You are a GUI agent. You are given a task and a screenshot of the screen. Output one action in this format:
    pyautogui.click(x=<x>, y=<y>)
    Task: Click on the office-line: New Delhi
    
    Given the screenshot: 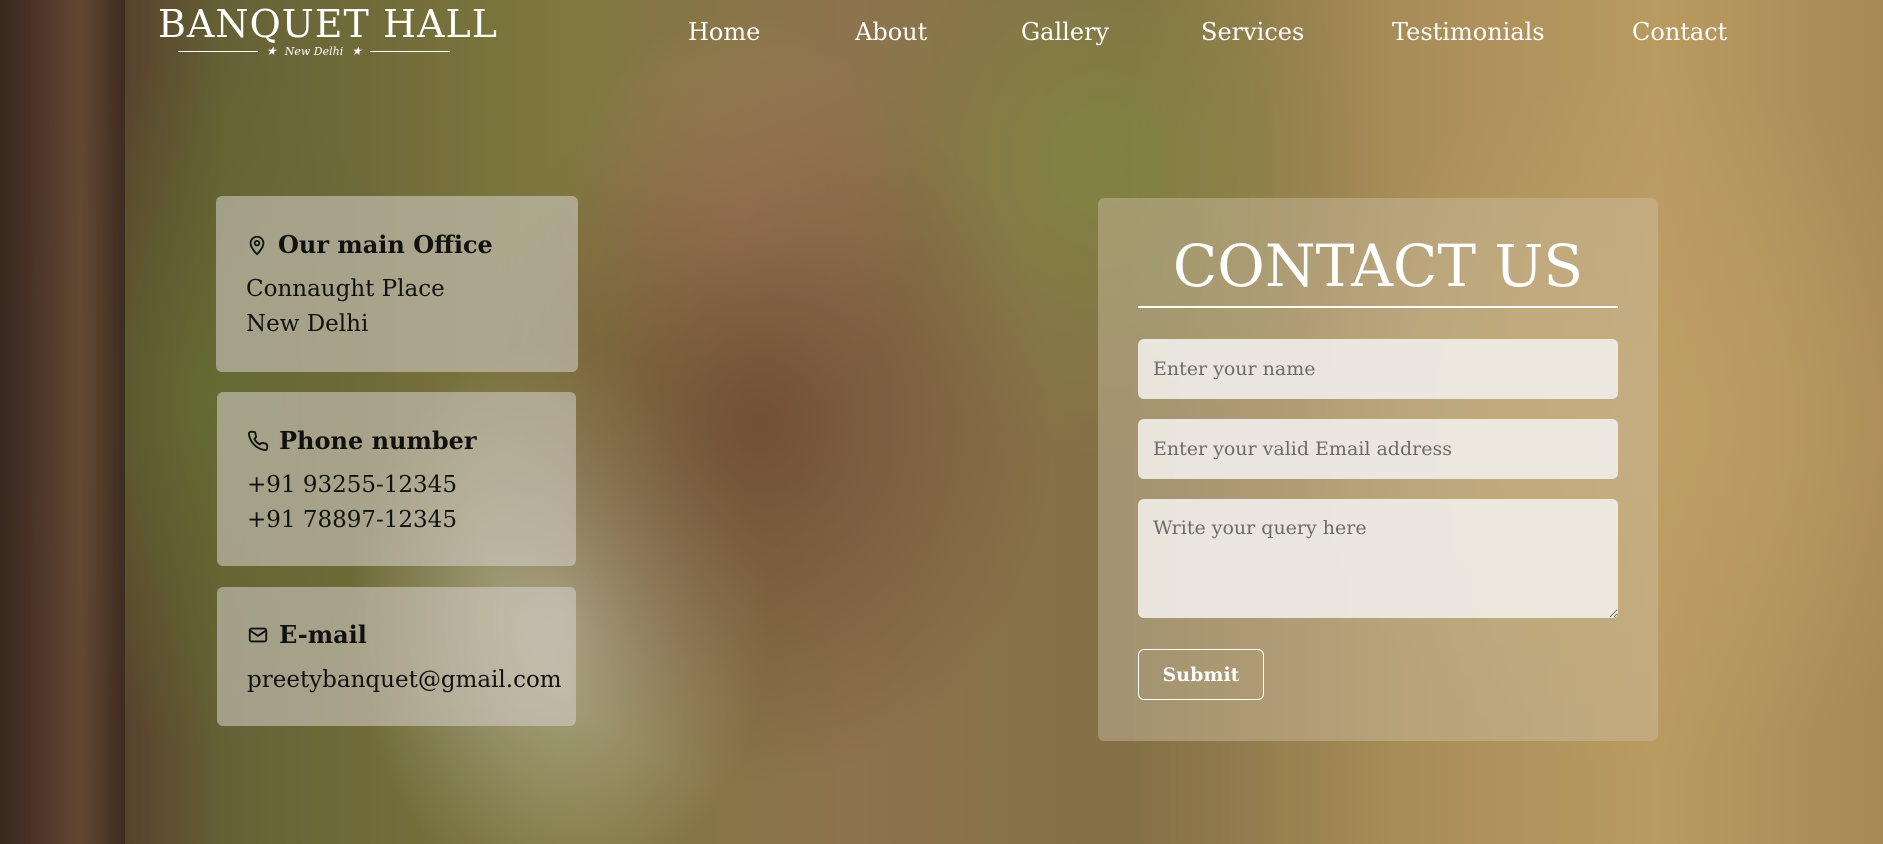 What is the action you would take?
    pyautogui.click(x=307, y=324)
    